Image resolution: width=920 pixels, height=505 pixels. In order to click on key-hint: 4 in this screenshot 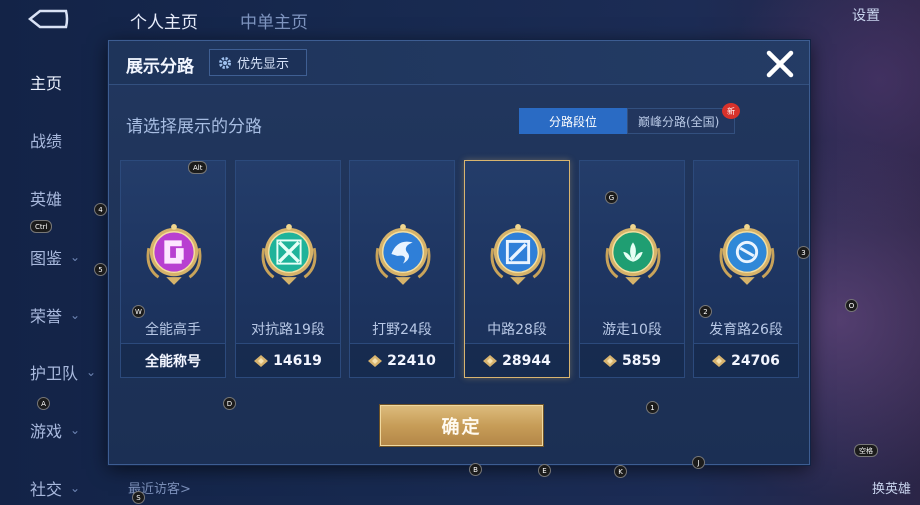, I will do `click(100, 209)`.